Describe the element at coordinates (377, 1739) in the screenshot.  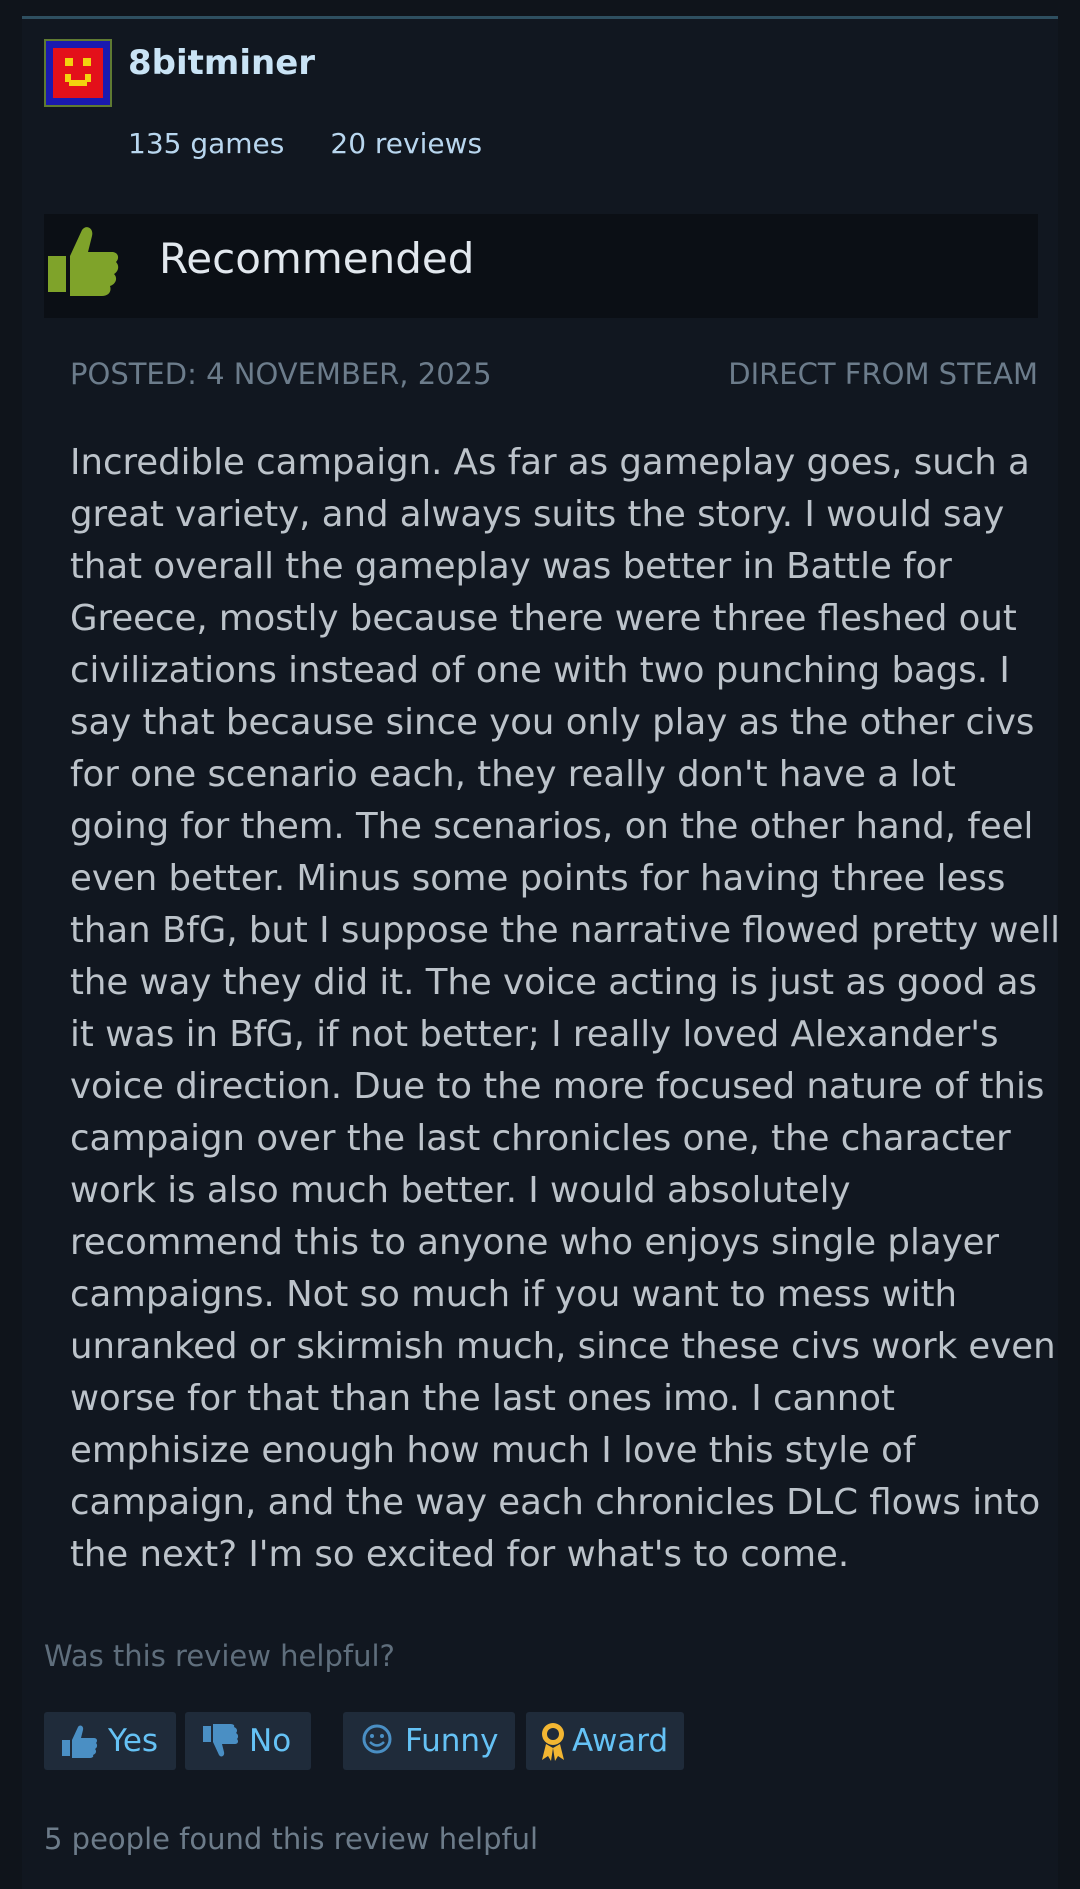
I see `smiley-icon` at that location.